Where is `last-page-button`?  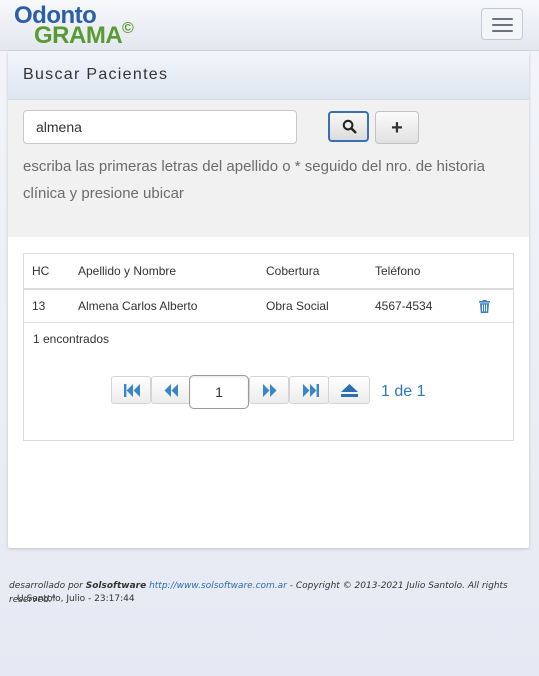 last-page-button is located at coordinates (309, 390).